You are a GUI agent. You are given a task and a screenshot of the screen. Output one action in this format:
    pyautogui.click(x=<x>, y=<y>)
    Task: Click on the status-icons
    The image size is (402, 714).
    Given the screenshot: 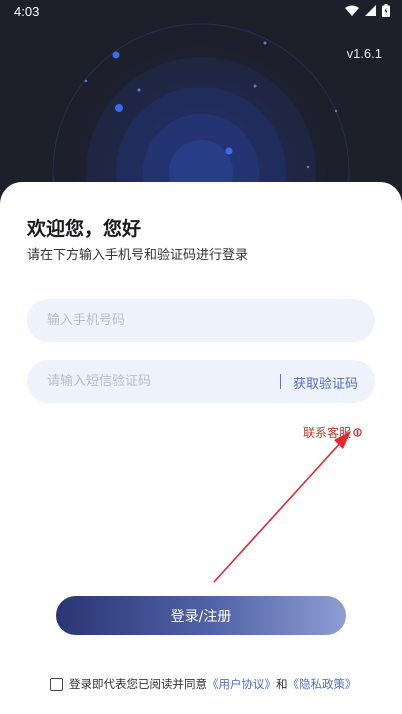 What is the action you would take?
    pyautogui.click(x=367, y=10)
    